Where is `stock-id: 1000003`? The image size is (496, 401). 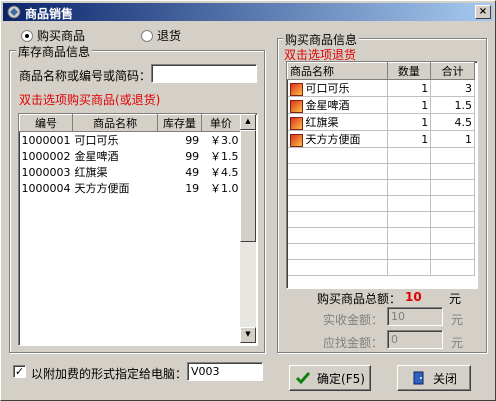 stock-id: 1000003 is located at coordinates (46, 172).